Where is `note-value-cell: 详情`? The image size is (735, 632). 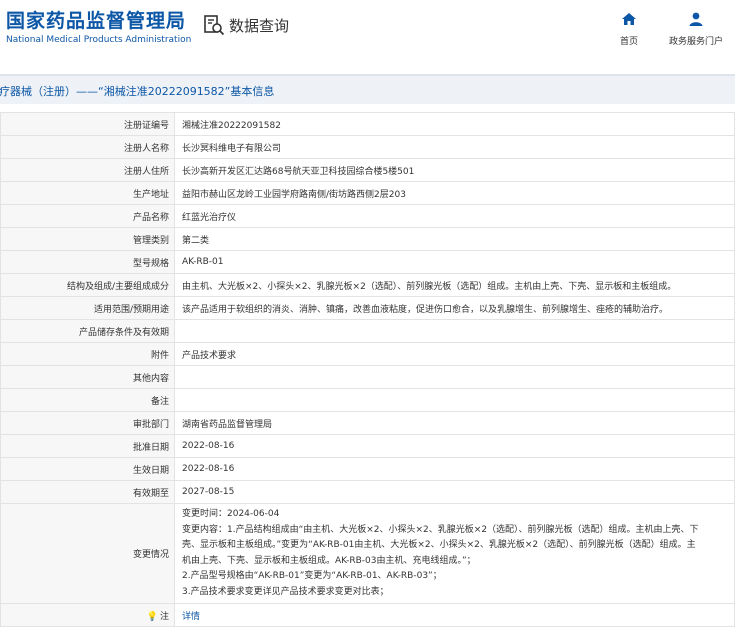 note-value-cell: 详情 is located at coordinates (454, 615).